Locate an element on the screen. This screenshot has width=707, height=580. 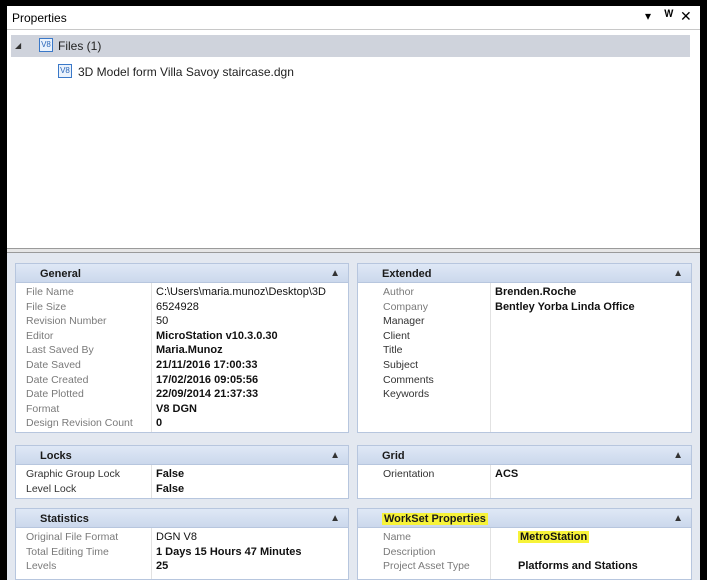
property-row: Last Saved By Maria.Munoz is located at coordinates (182, 351).